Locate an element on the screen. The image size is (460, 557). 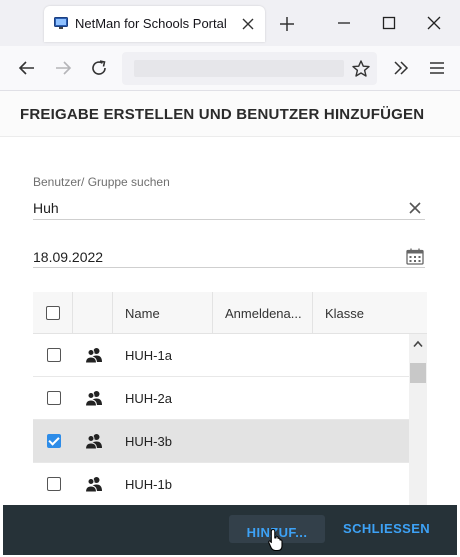
close-tab-icon is located at coordinates (248, 24).